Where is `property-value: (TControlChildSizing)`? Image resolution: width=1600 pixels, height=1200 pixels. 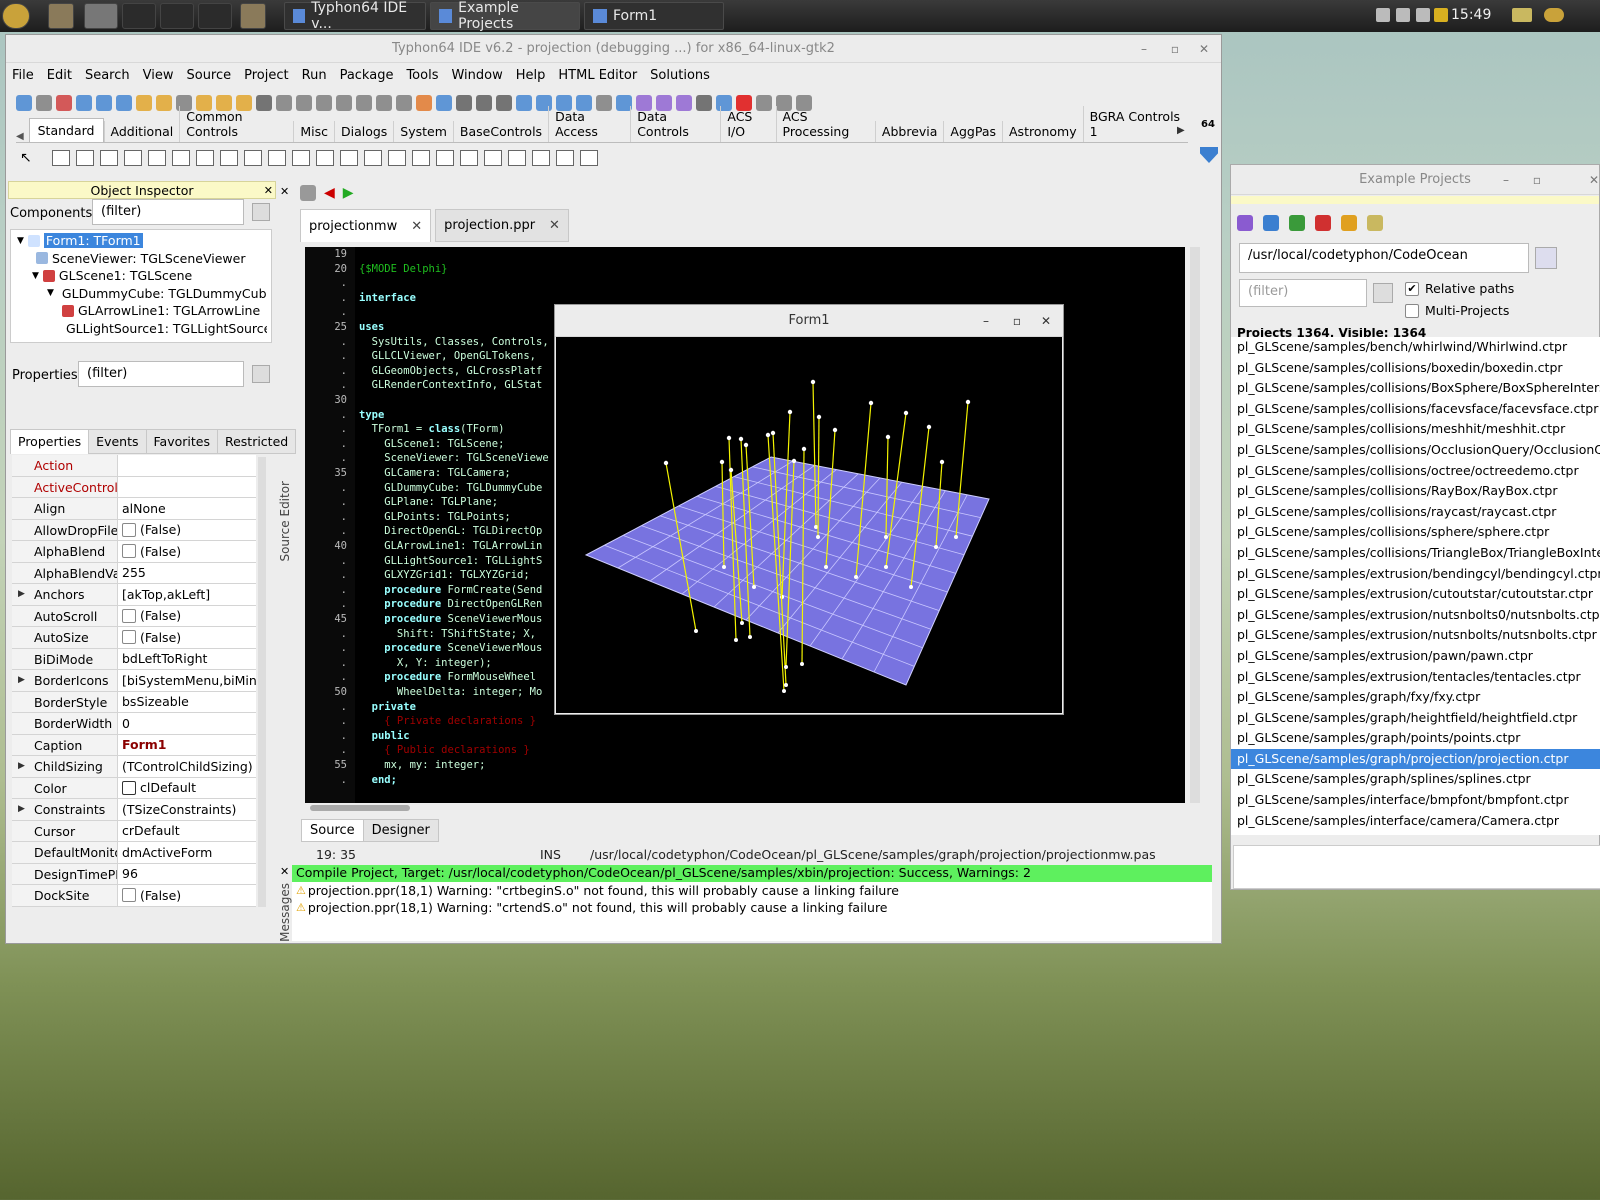
property-value: (TControlChildSizing) is located at coordinates (187, 766).